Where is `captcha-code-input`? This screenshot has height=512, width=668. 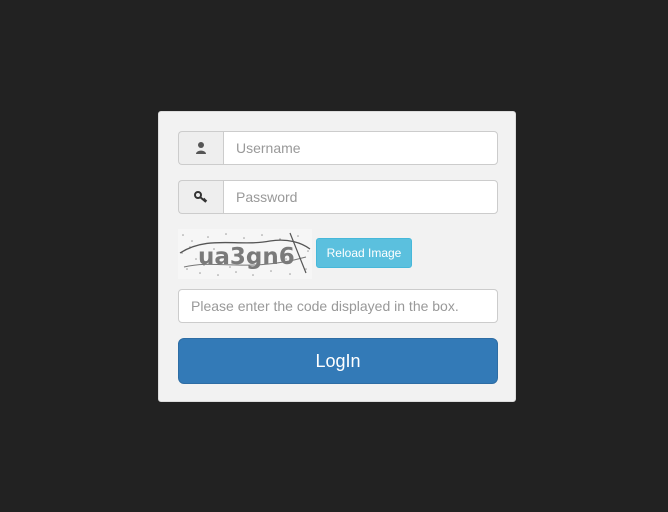
captcha-code-input is located at coordinates (338, 306).